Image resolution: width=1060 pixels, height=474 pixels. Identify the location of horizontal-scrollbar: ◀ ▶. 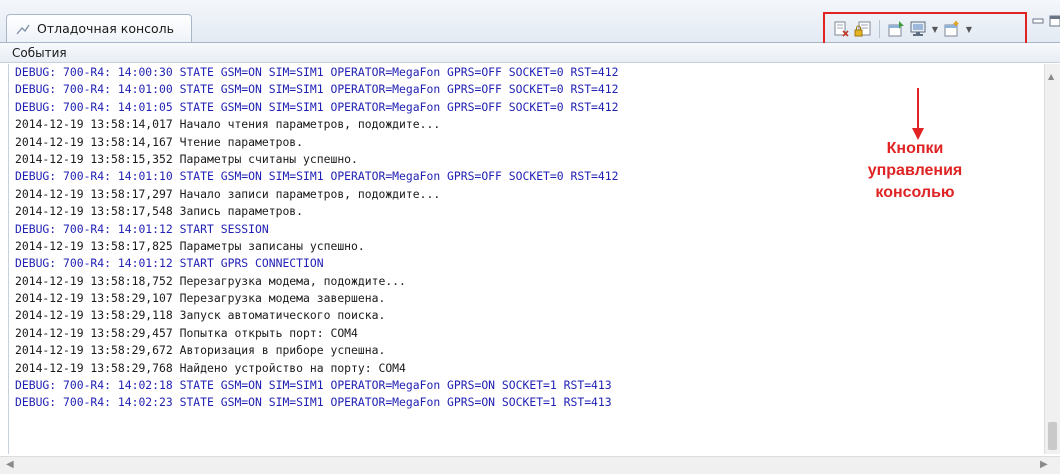
(530, 465).